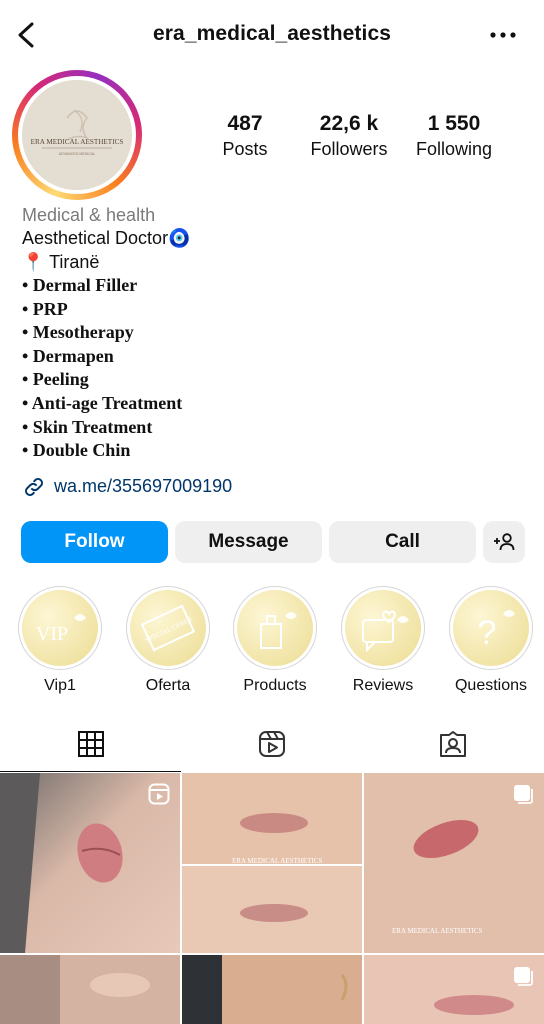 The width and height of the screenshot is (544, 1024). Describe the element at coordinates (106, 238) in the screenshot. I see `bio-title: Aesthetical Doctor🧿` at that location.